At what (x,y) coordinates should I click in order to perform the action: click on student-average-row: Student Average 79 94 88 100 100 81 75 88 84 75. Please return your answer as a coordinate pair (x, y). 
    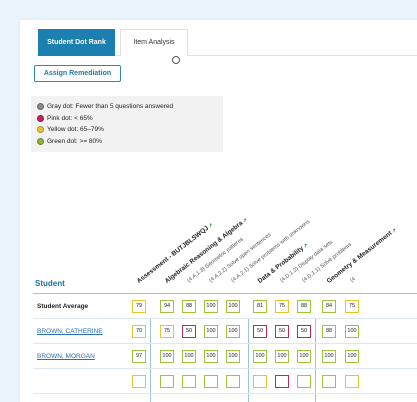
    Looking at the image, I should click on (225, 306).